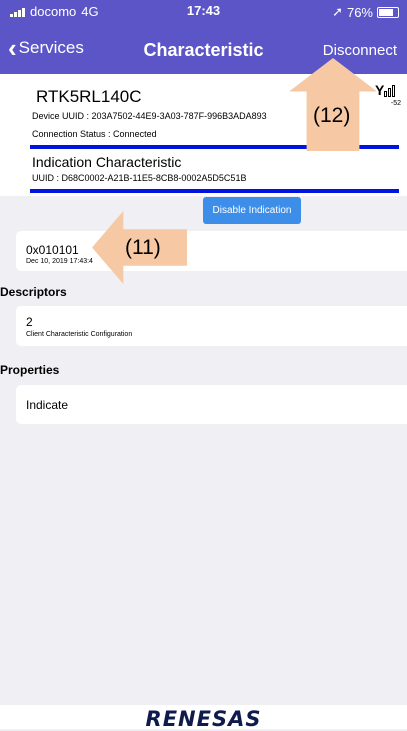  What do you see at coordinates (203, 50) in the screenshot?
I see `navigation-bar: ‹ Services Characteristic Disconnect` at bounding box center [203, 50].